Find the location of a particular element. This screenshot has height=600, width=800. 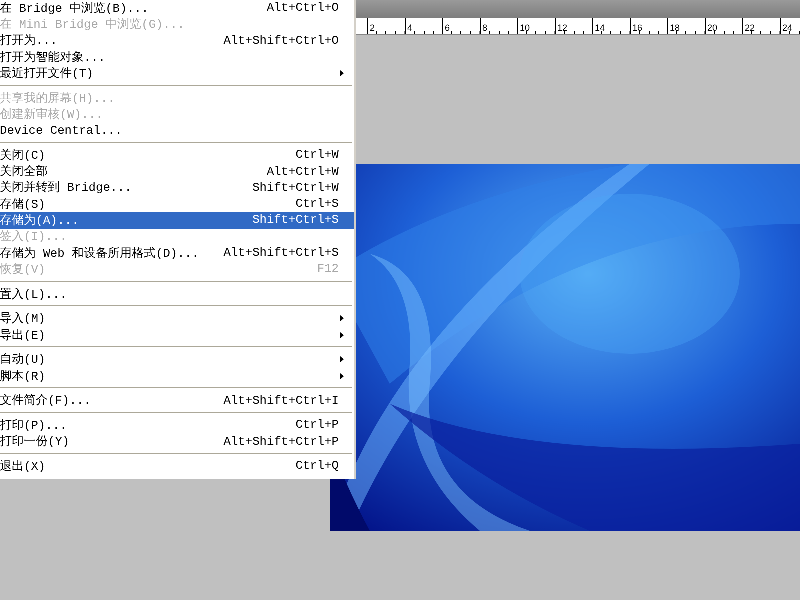

menu-item: 在 Bridge 中浏览(B)... Alt+Ctrl+O is located at coordinates (177, 8).